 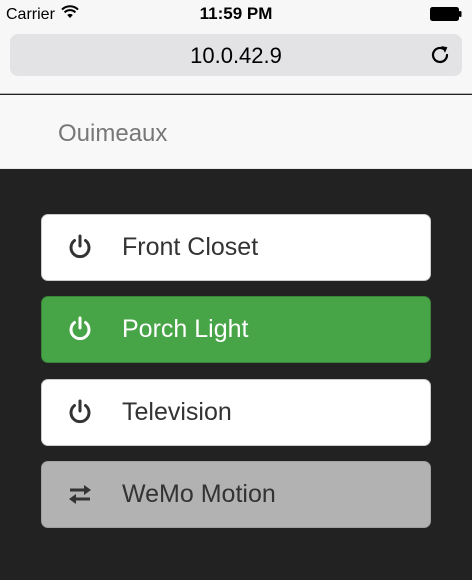 I want to click on device-button-wemo-motion: WeMo Motion, so click(x=236, y=494).